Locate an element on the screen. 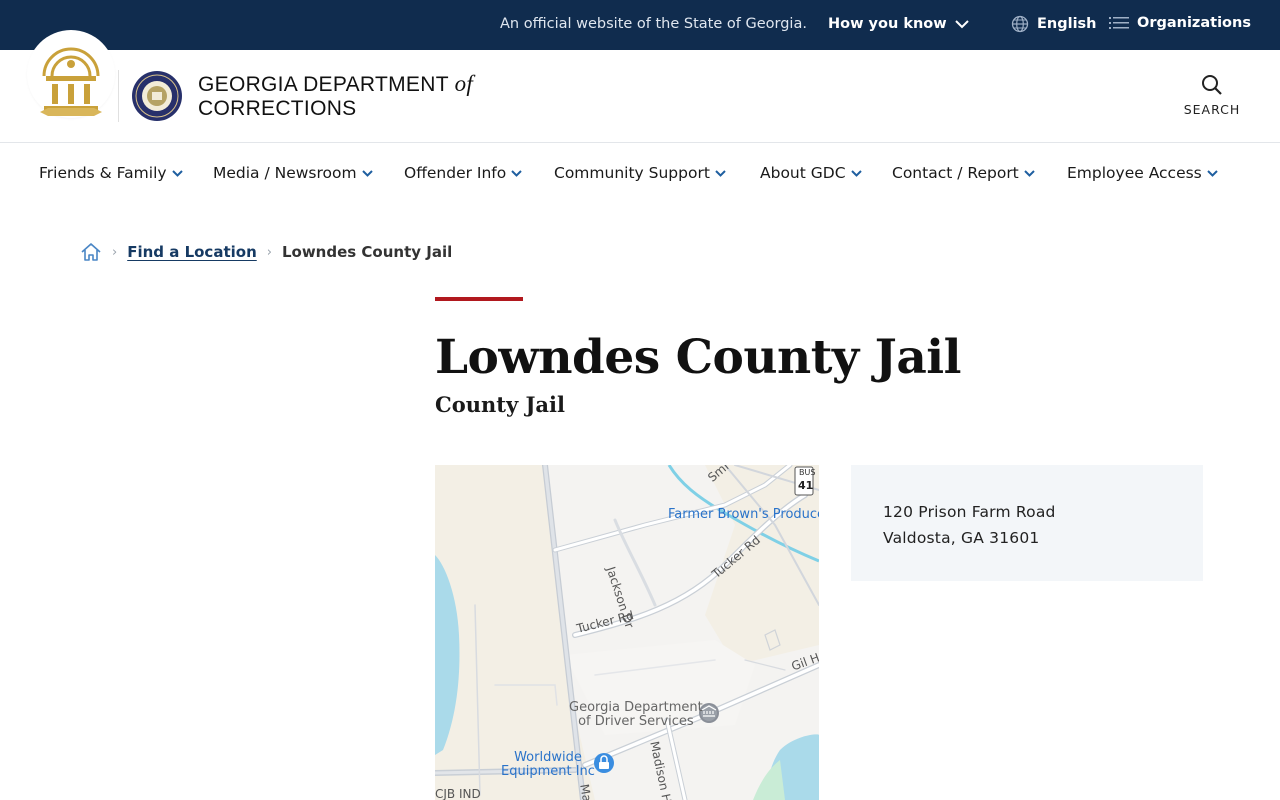 The width and height of the screenshot is (1280, 800). nav-item-offender-info: Offender Info is located at coordinates (463, 173).